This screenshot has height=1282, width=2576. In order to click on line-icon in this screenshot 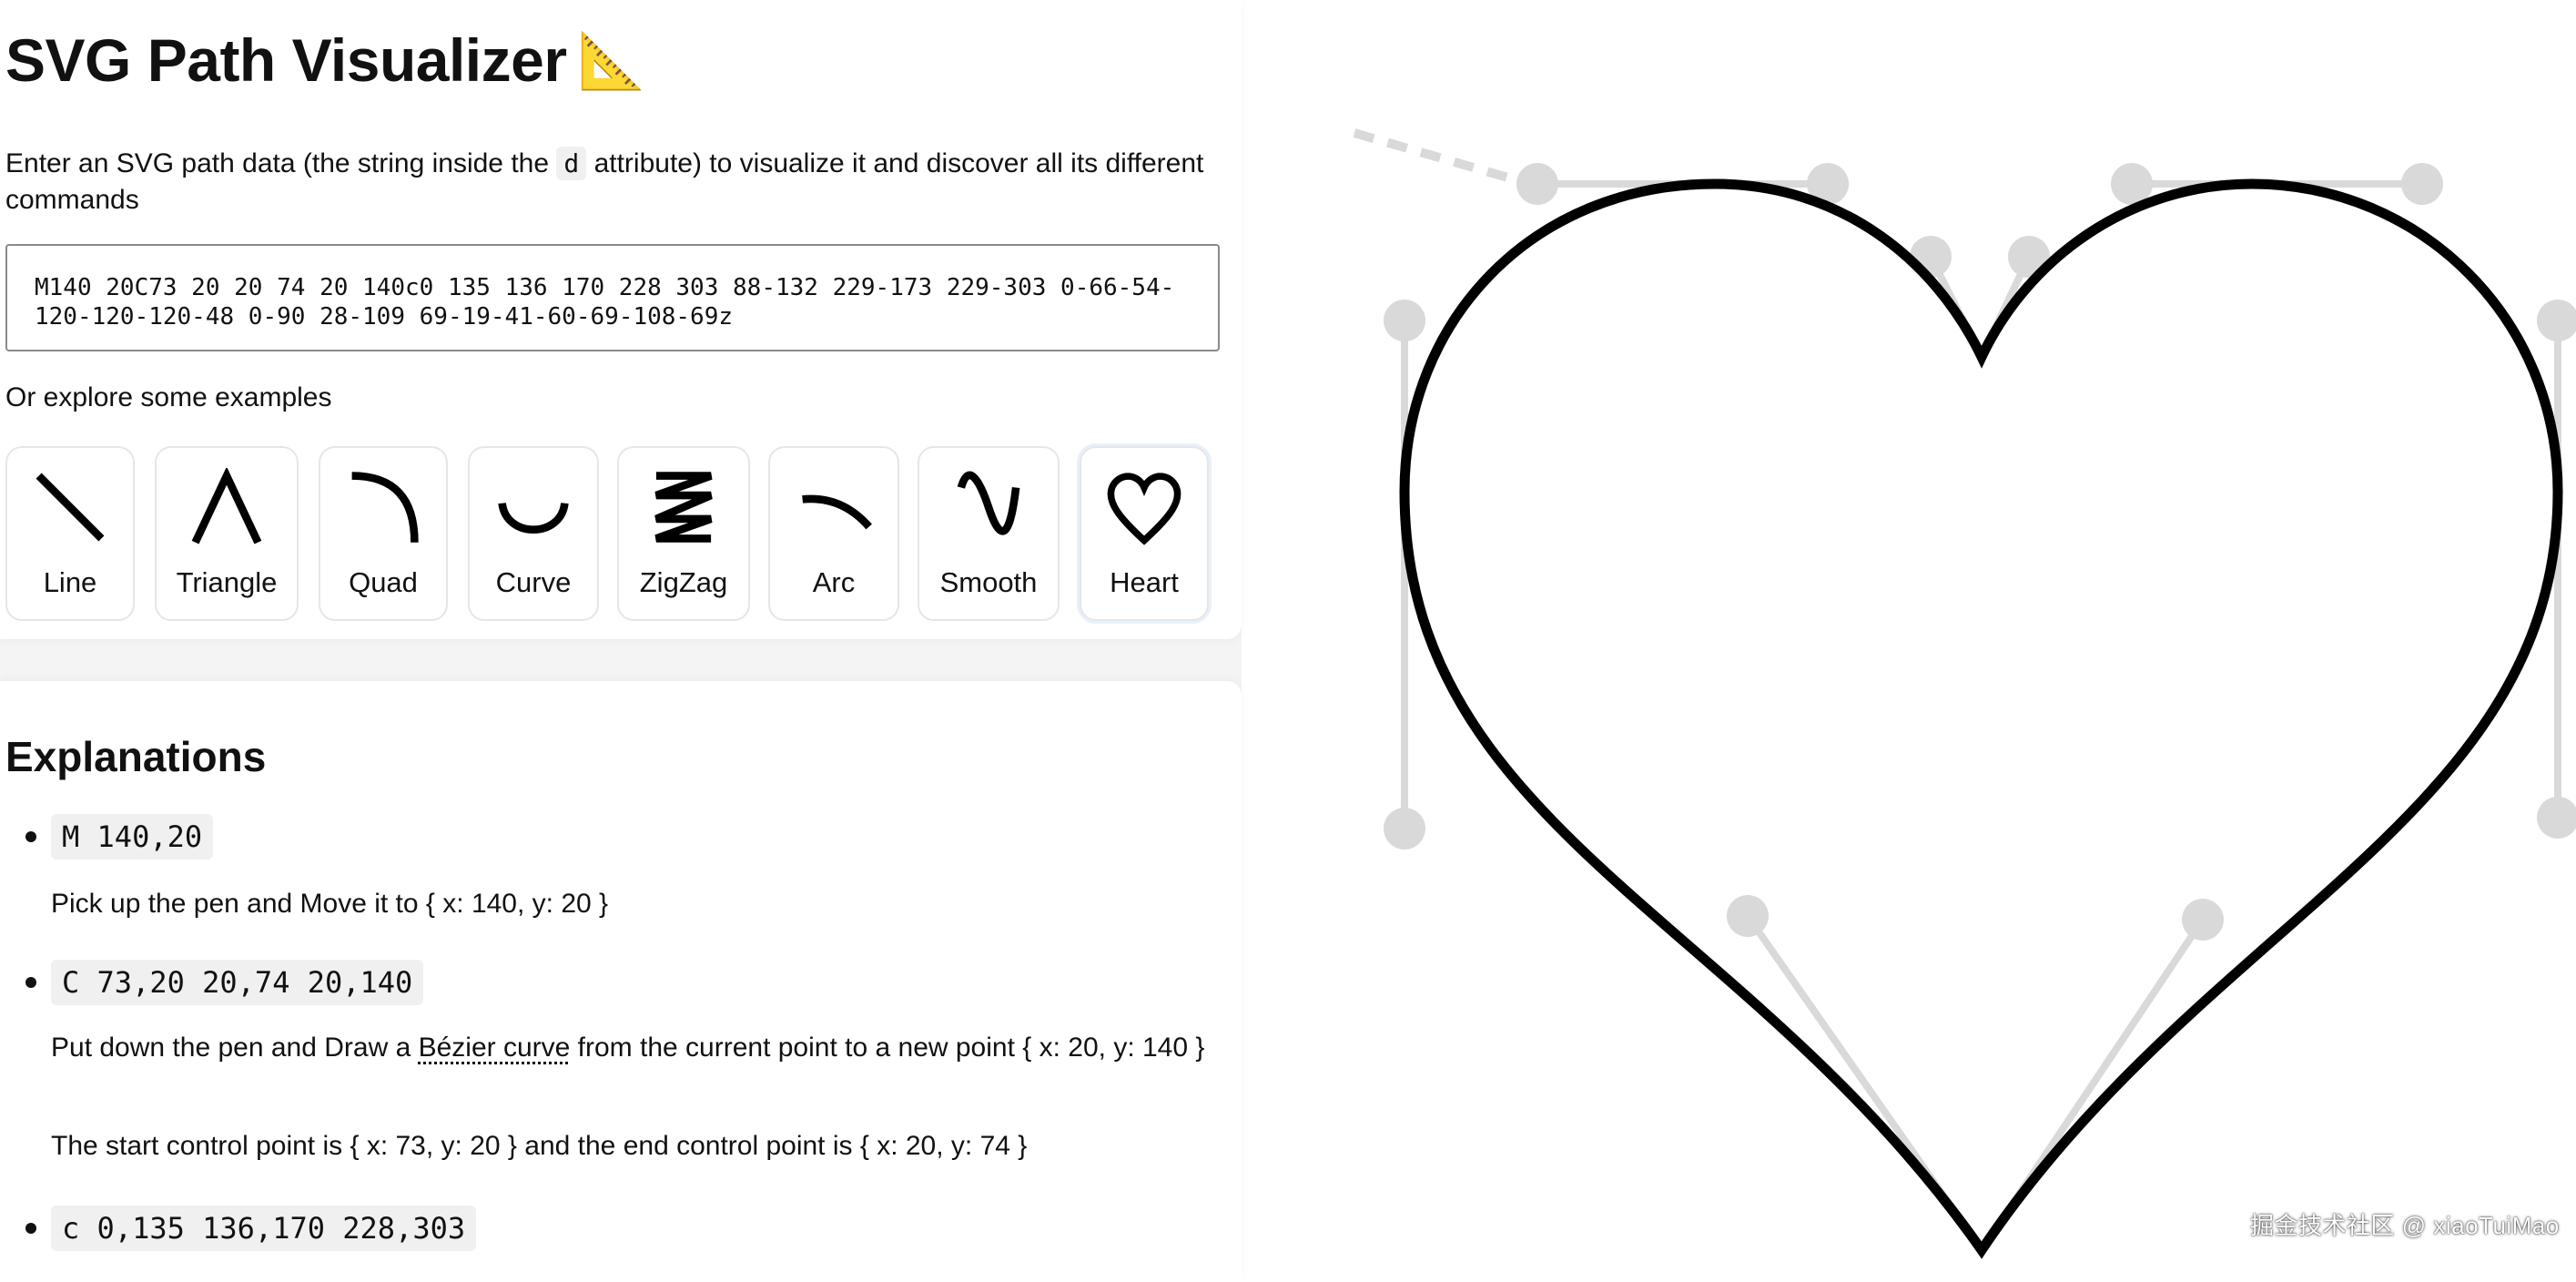, I will do `click(70, 508)`.